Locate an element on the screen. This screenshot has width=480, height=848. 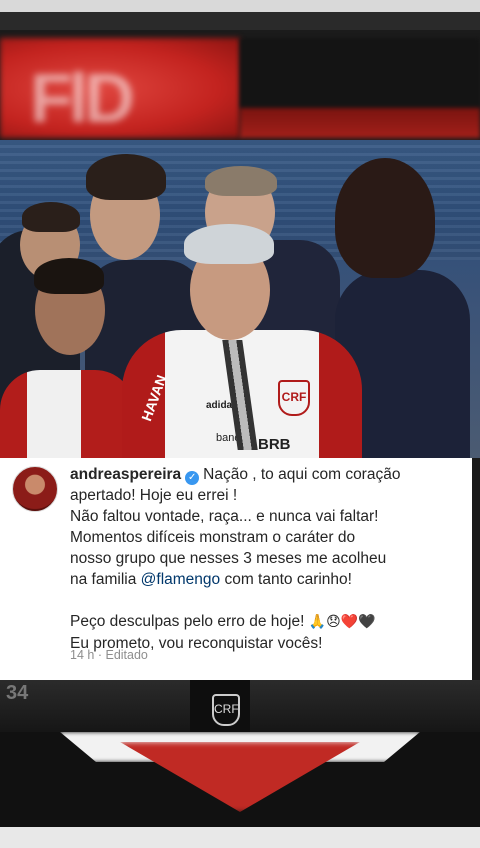
caption-line-4: Momentos difíceis monstram o caráter do is located at coordinates (213, 537).